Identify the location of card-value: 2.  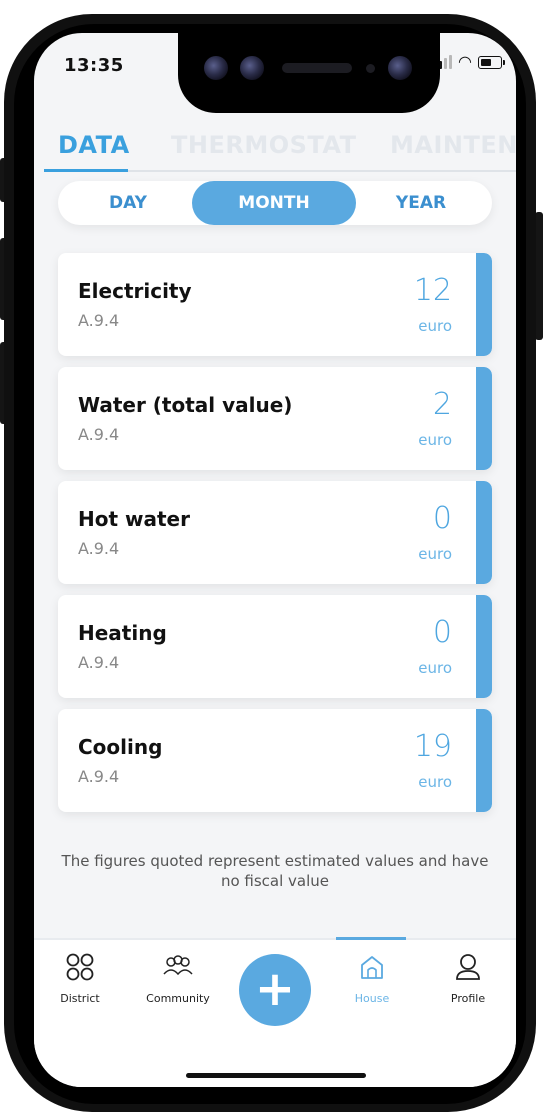
(442, 404).